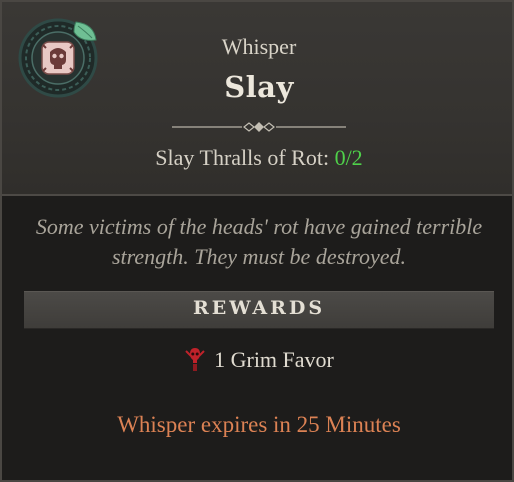 The height and width of the screenshot is (482, 514). Describe the element at coordinates (259, 87) in the screenshot. I see `quest-title: Slay` at that location.